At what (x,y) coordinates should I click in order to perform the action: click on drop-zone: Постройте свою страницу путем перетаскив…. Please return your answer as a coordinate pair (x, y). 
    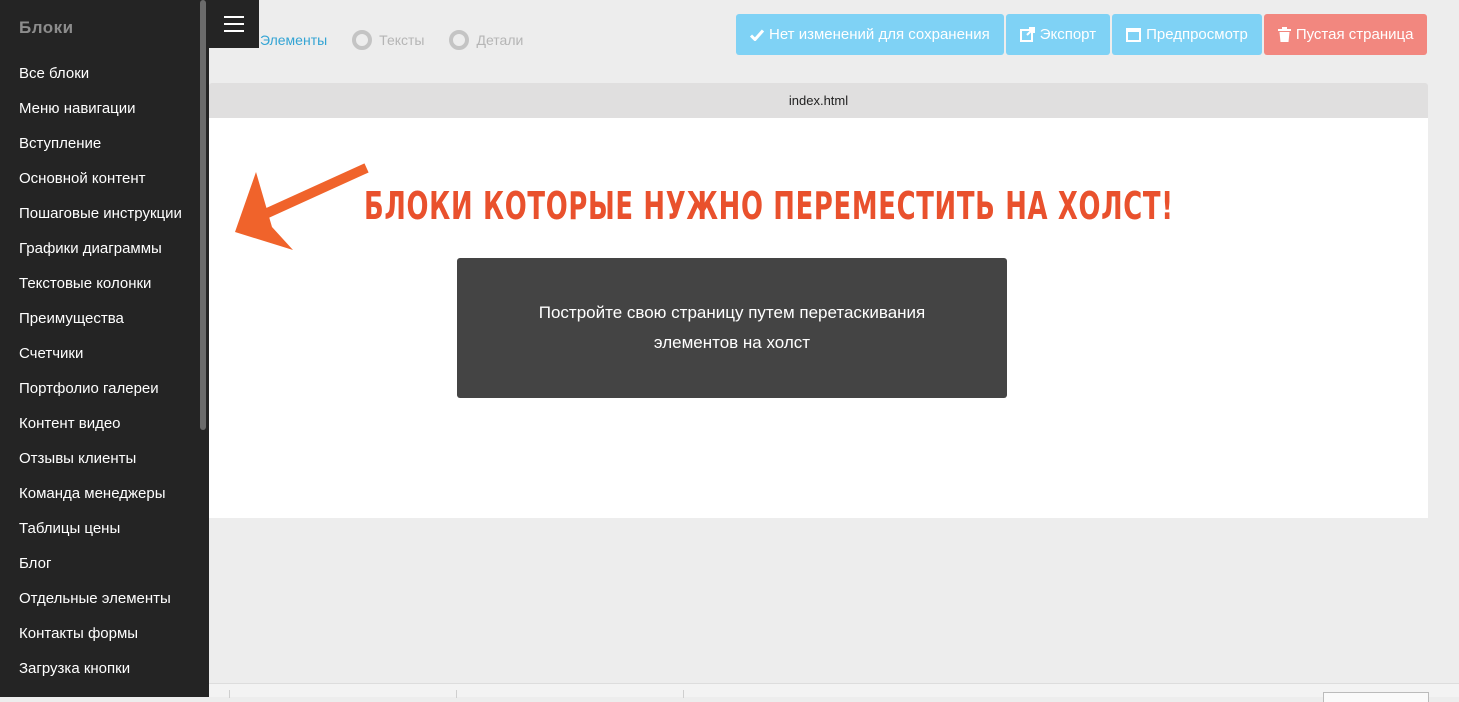
    Looking at the image, I should click on (732, 328).